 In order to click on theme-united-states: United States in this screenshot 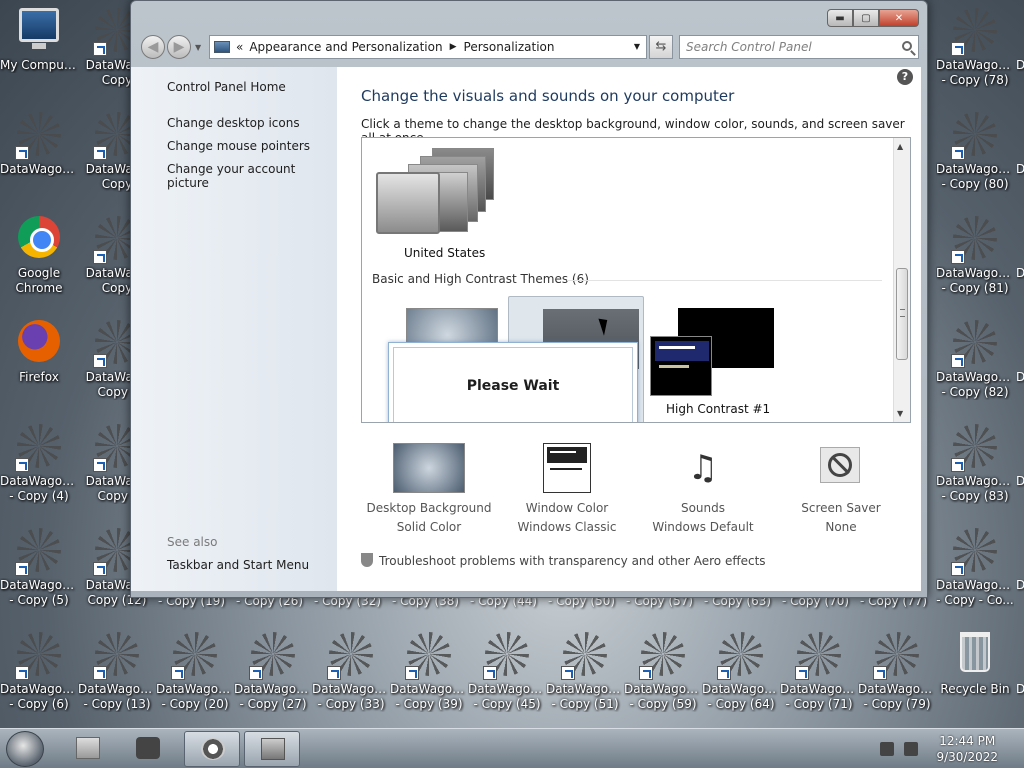, I will do `click(442, 203)`.